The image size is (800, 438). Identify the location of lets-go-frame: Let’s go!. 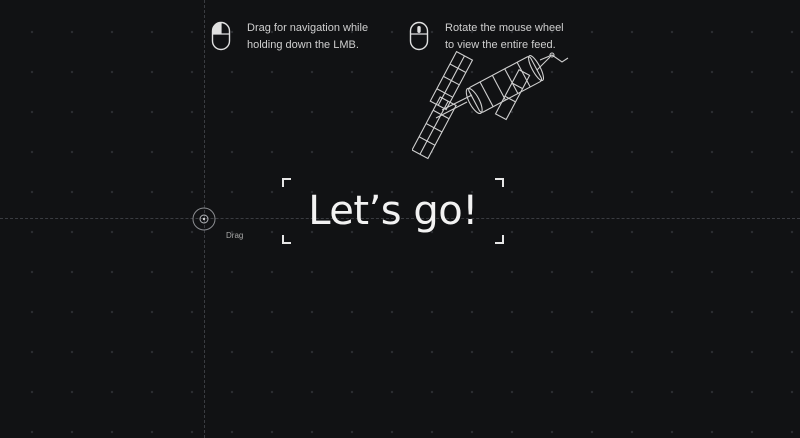
(393, 211).